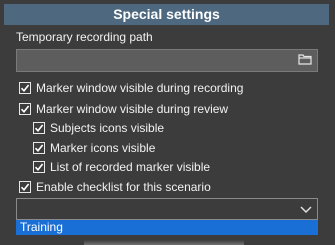 The width and height of the screenshot is (335, 245). Describe the element at coordinates (167, 227) in the screenshot. I see `dropdown-option-training: Training` at that location.